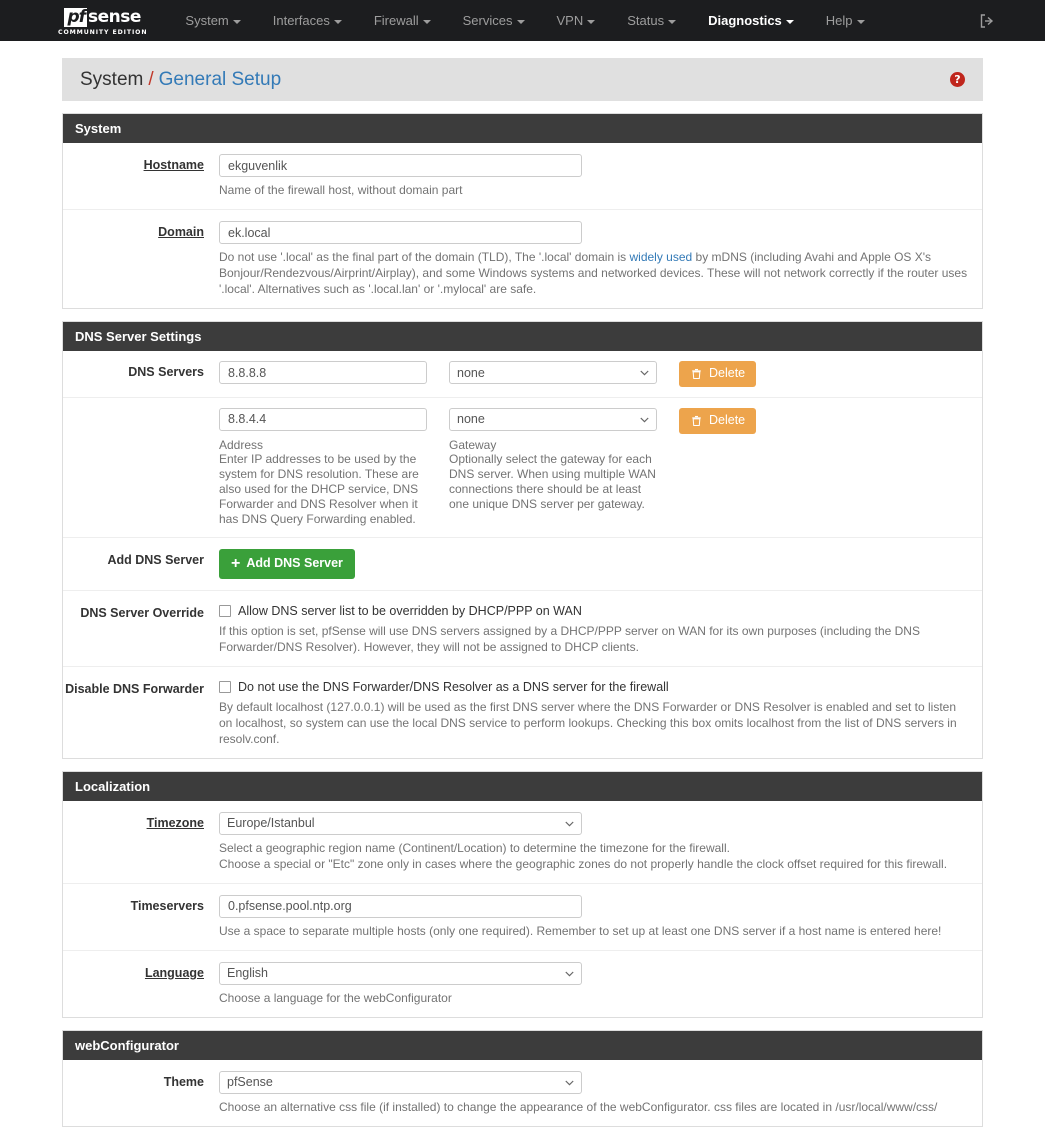  I want to click on timezone-label: Timezone, so click(175, 822).